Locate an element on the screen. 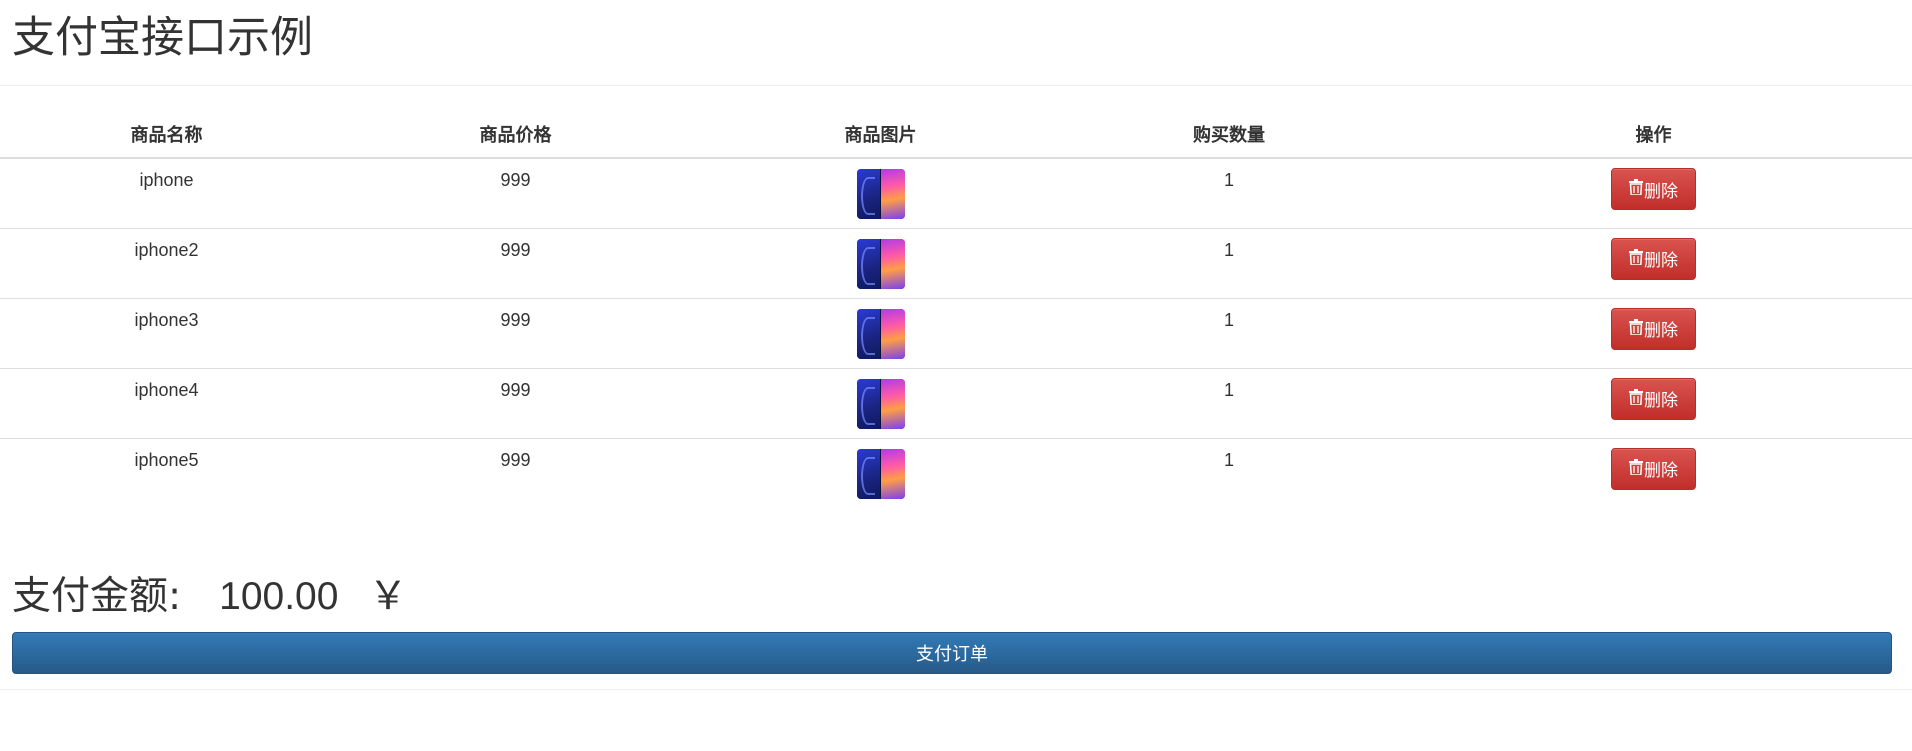 The image size is (1912, 751). product-name: iphone4 is located at coordinates (166, 402).